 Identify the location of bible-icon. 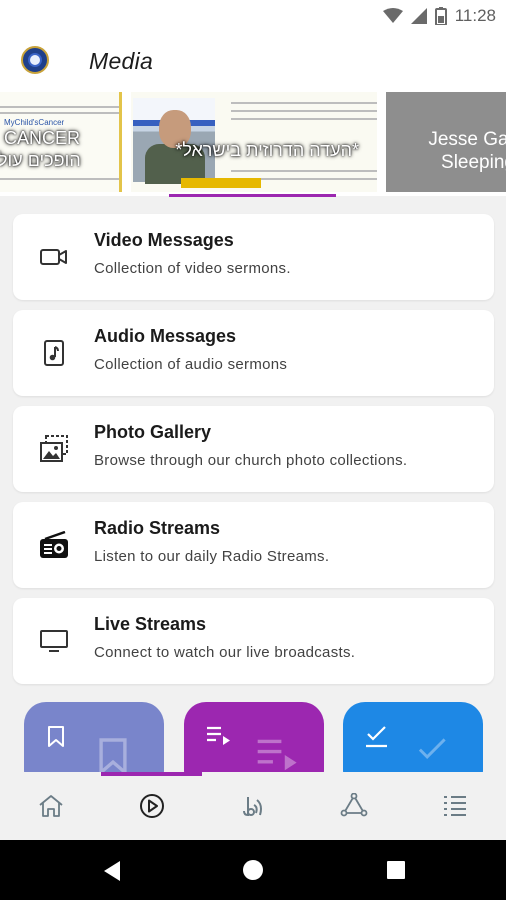
(253, 808).